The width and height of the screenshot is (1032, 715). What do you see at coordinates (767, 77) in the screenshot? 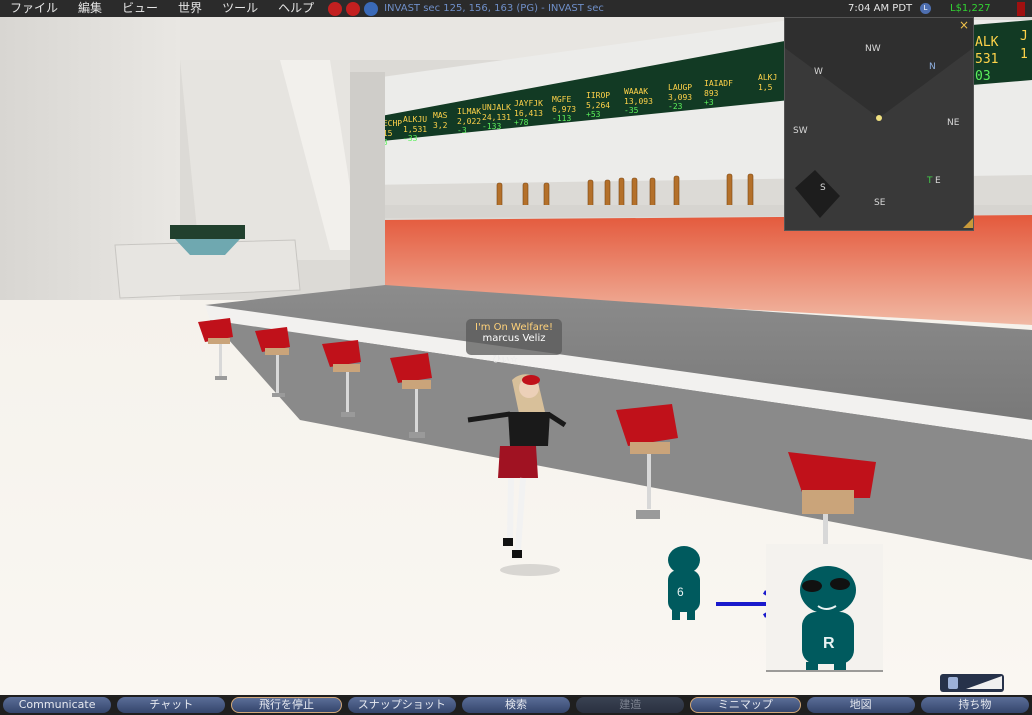
I see `svg-text: ALKJ` at bounding box center [767, 77].